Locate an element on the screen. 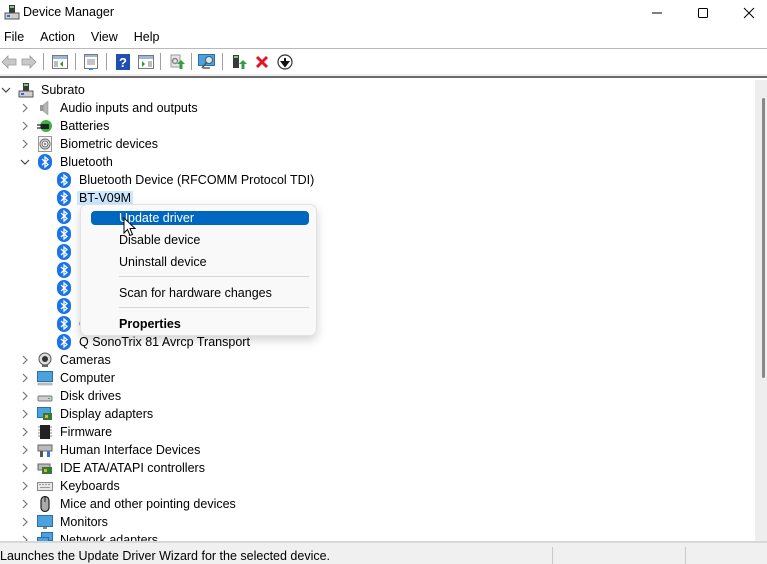 This screenshot has width=767, height=564. arrow-right-icon is located at coordinates (29, 62).